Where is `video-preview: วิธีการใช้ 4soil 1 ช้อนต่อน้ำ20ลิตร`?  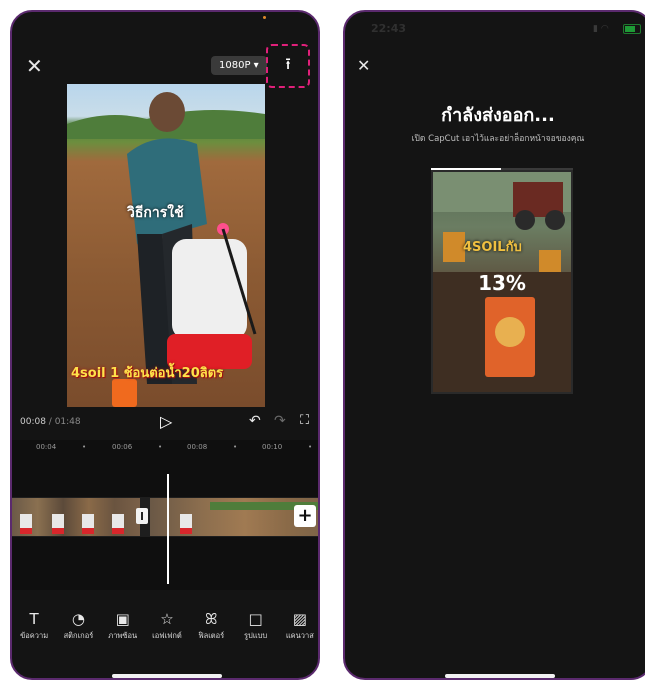 video-preview: วิธีการใช้ 4soil 1 ช้อนต่อน้ำ20ลิตร is located at coordinates (166, 245).